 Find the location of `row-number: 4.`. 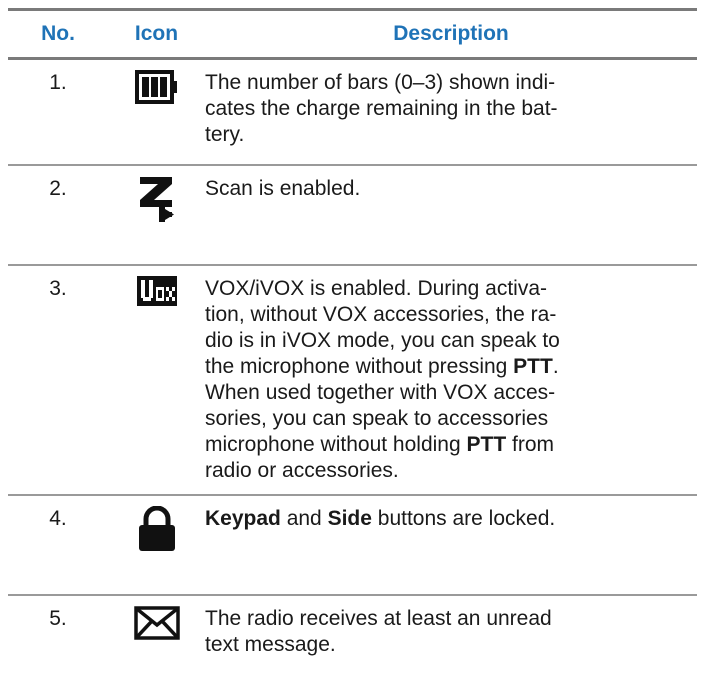

row-number: 4. is located at coordinates (58, 545).